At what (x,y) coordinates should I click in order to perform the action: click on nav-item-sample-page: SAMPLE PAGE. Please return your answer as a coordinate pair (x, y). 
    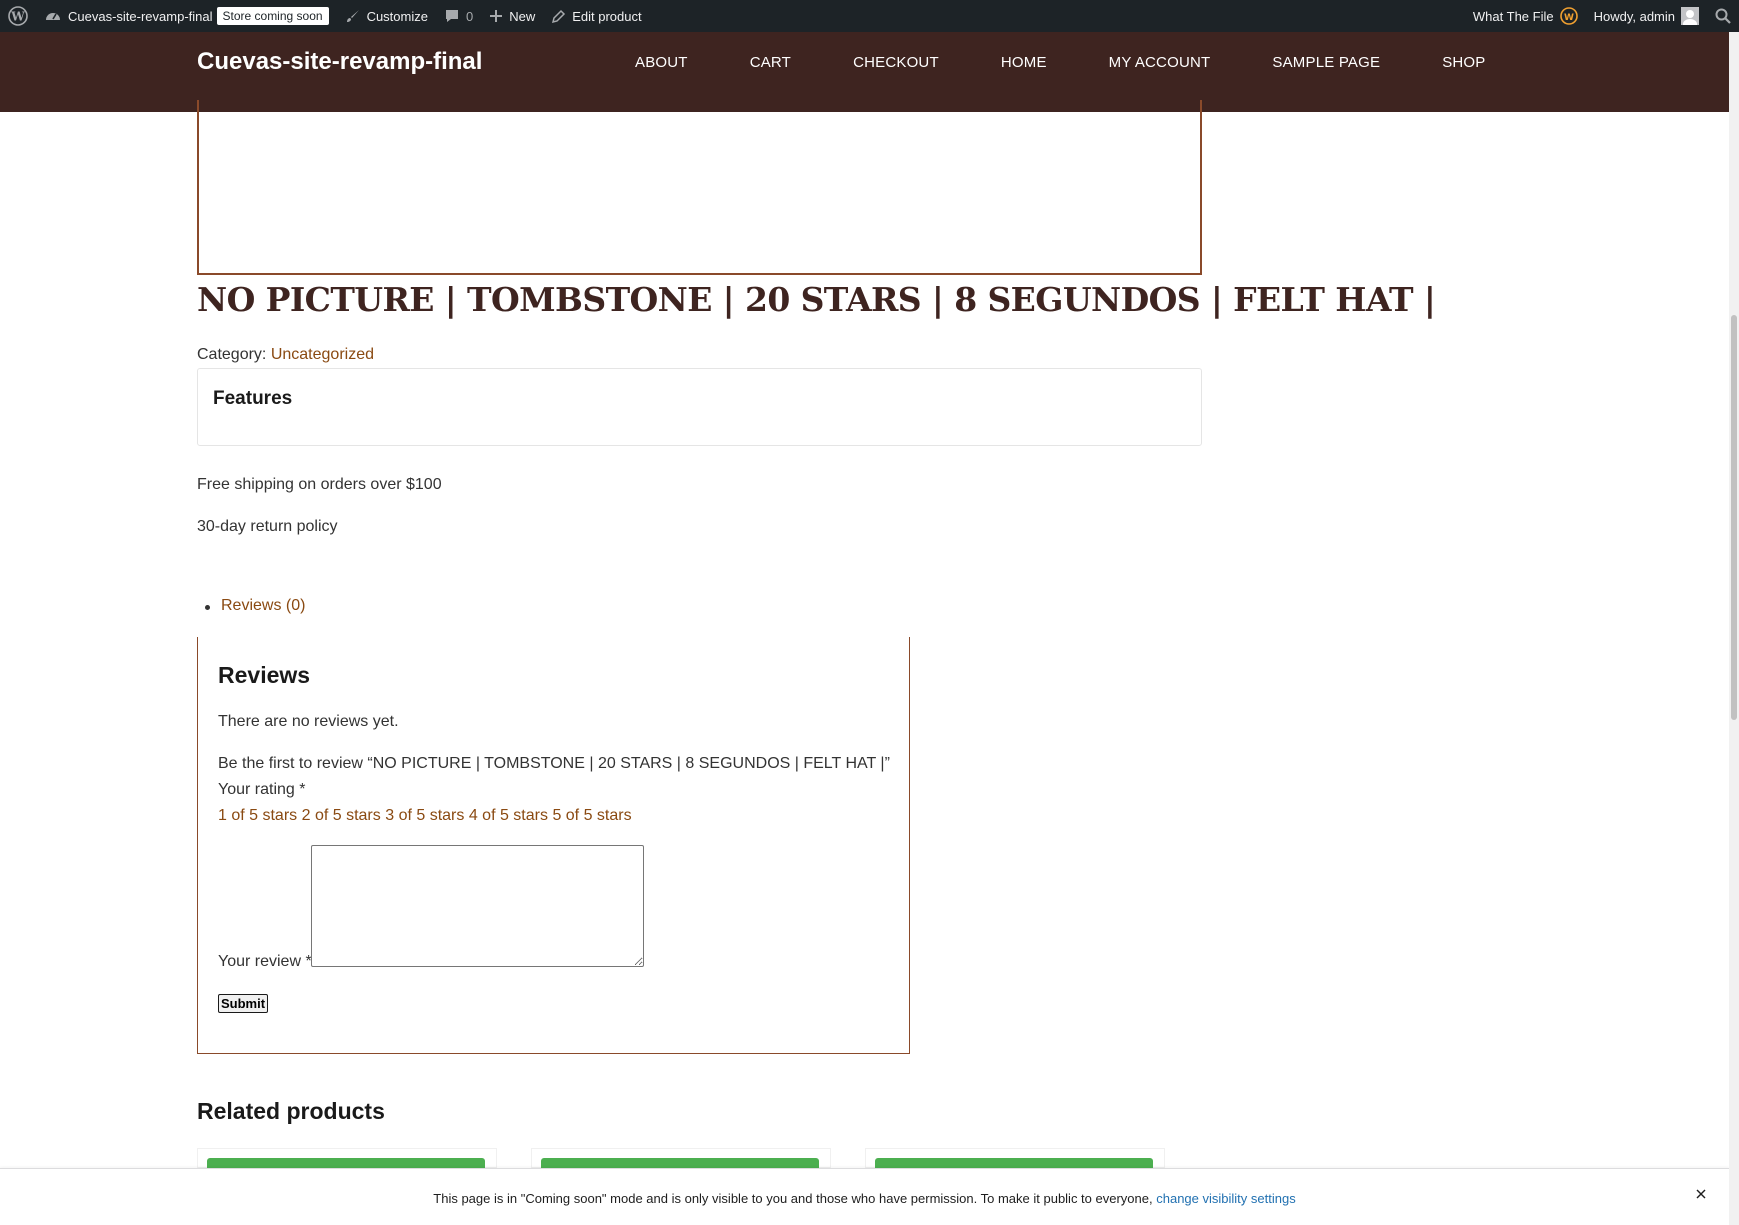
    Looking at the image, I should click on (1326, 62).